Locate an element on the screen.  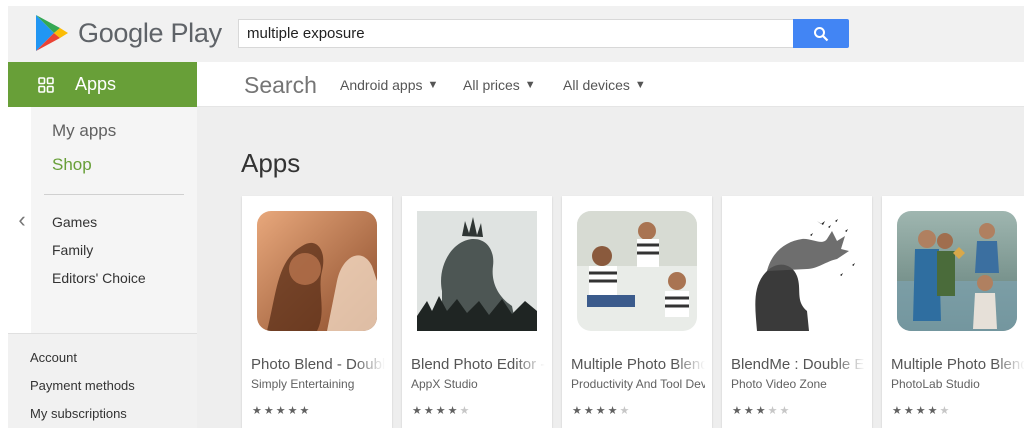
app-developer: Productivity And Tool Developer is located at coordinates (638, 384).